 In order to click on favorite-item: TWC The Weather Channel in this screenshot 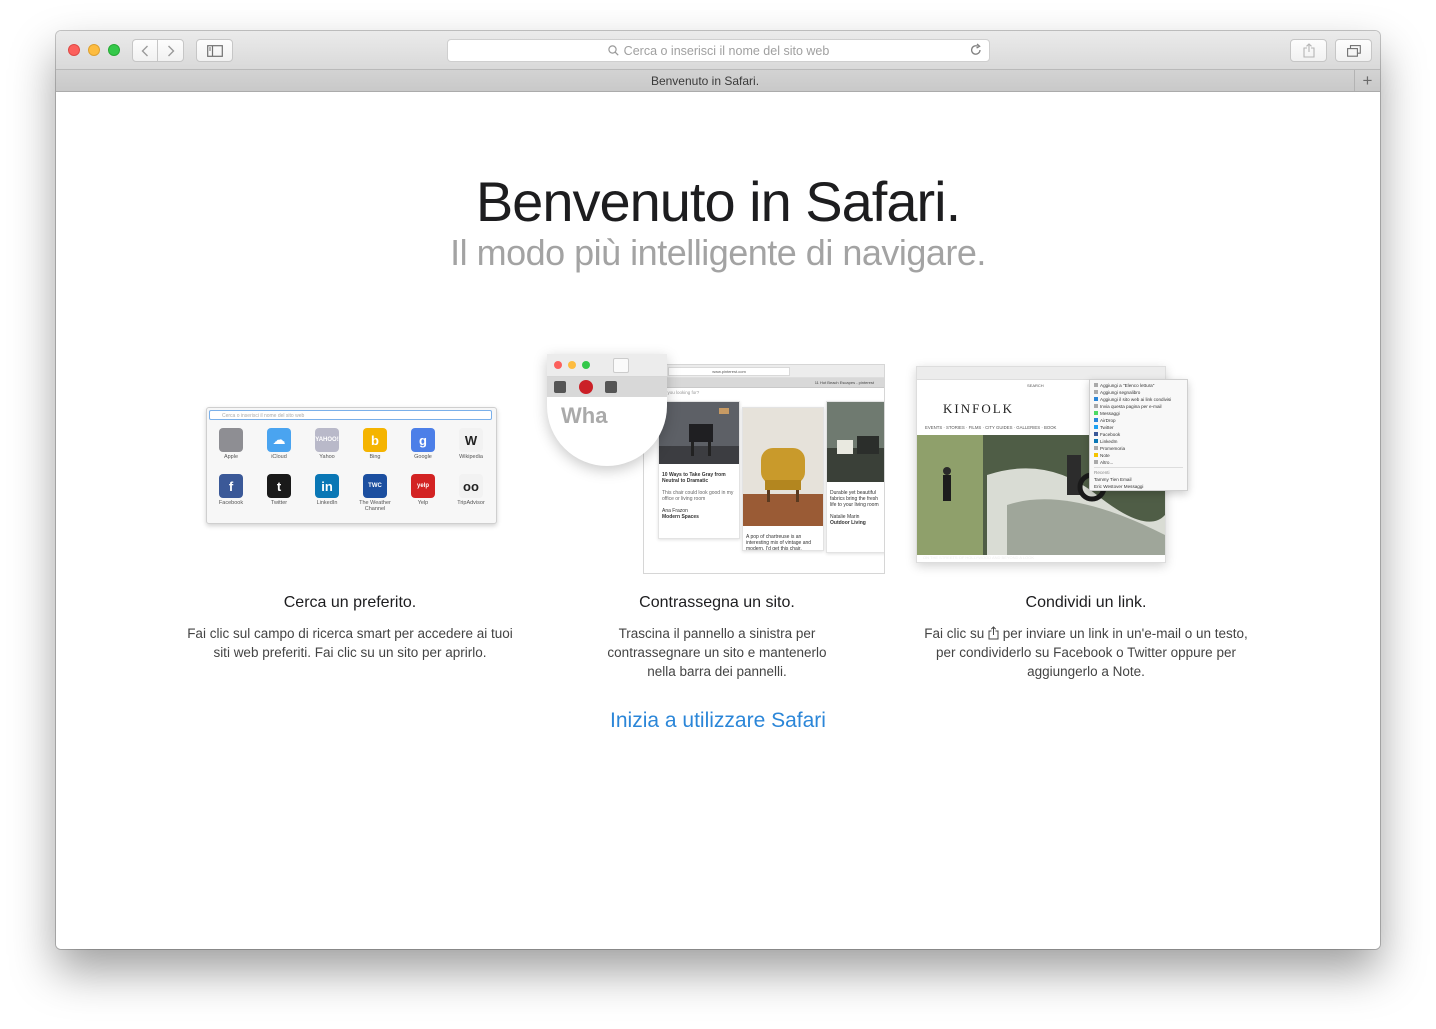, I will do `click(375, 493)`.